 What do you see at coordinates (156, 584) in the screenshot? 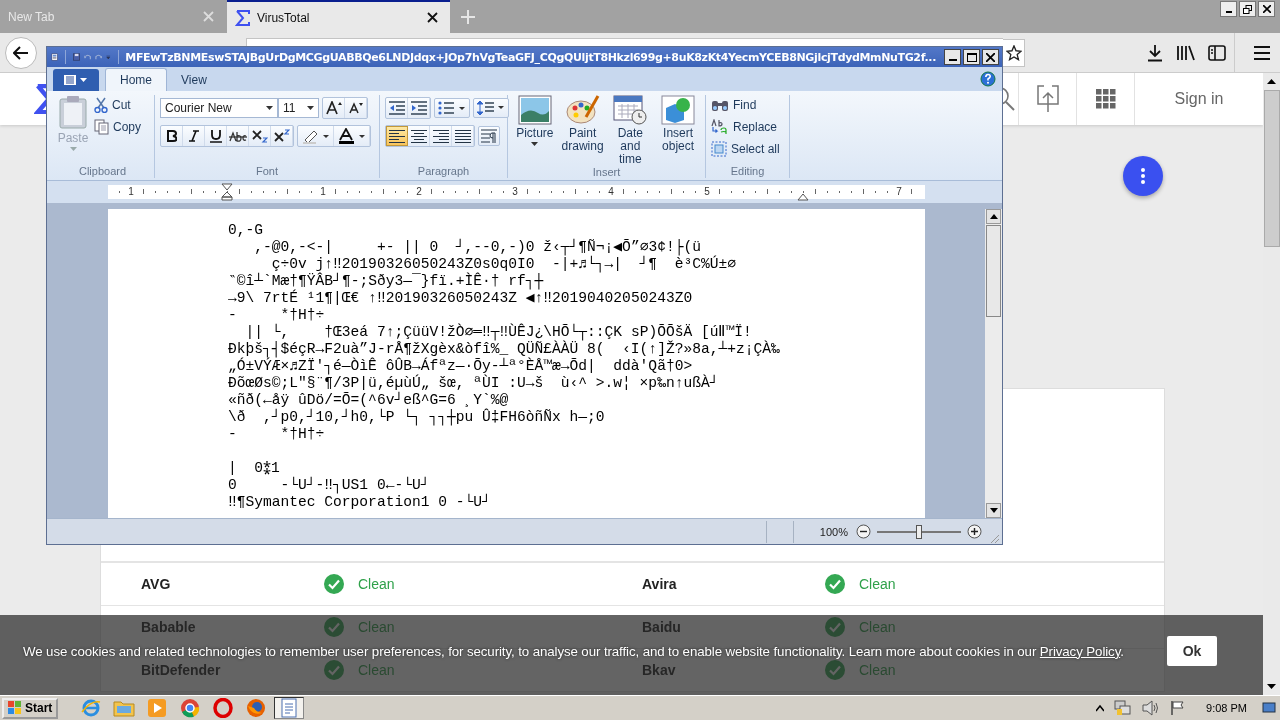
I see `engine-name: AVG` at bounding box center [156, 584].